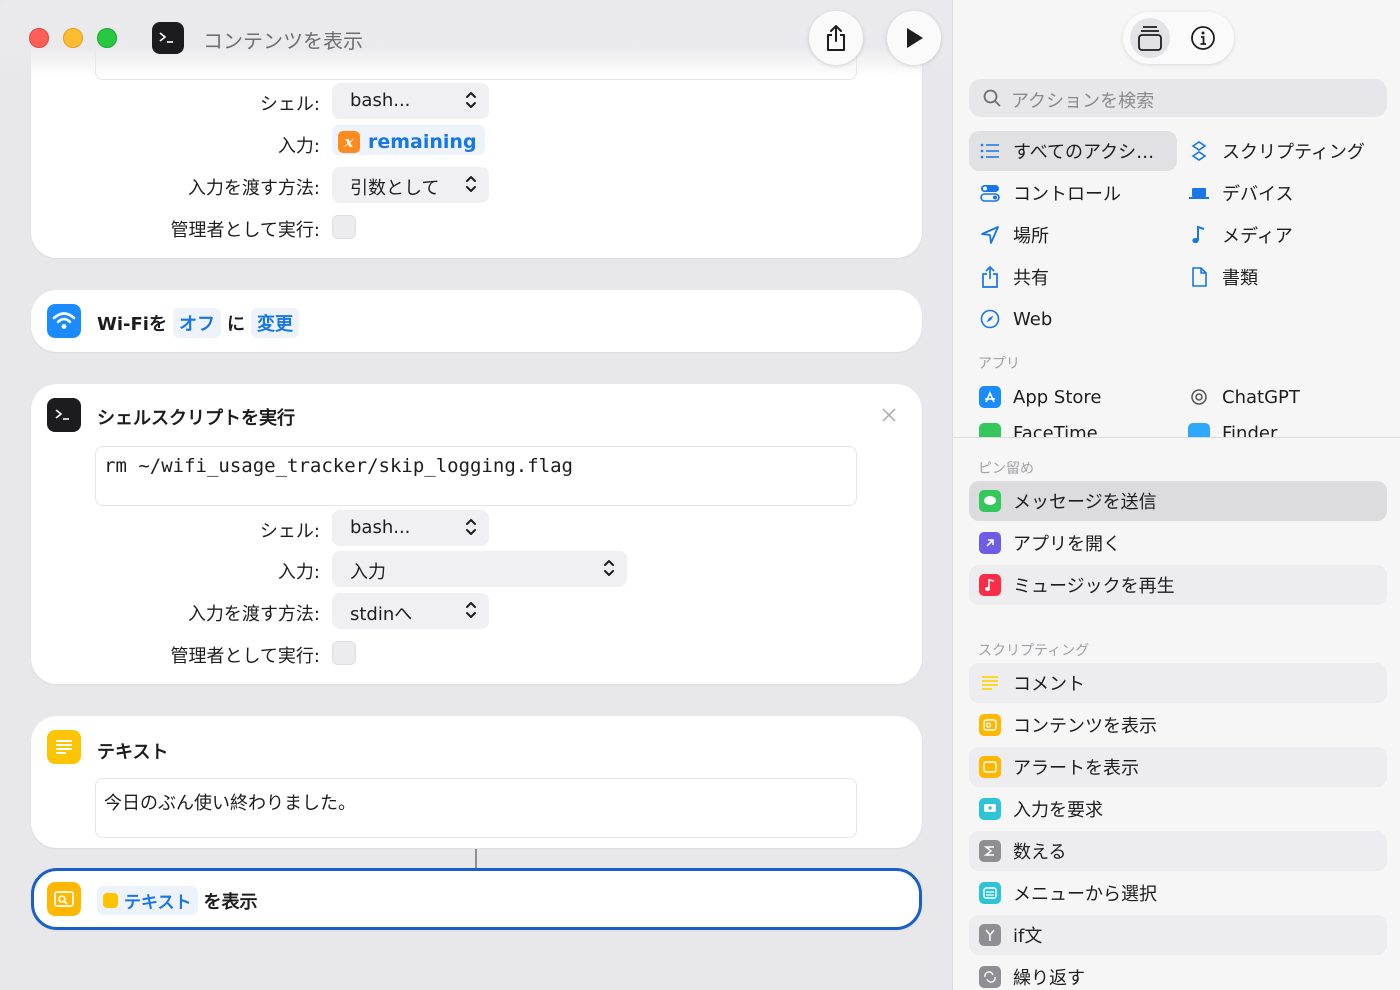  Describe the element at coordinates (1073, 193) in the screenshot. I see `category-control: コントロール` at that location.